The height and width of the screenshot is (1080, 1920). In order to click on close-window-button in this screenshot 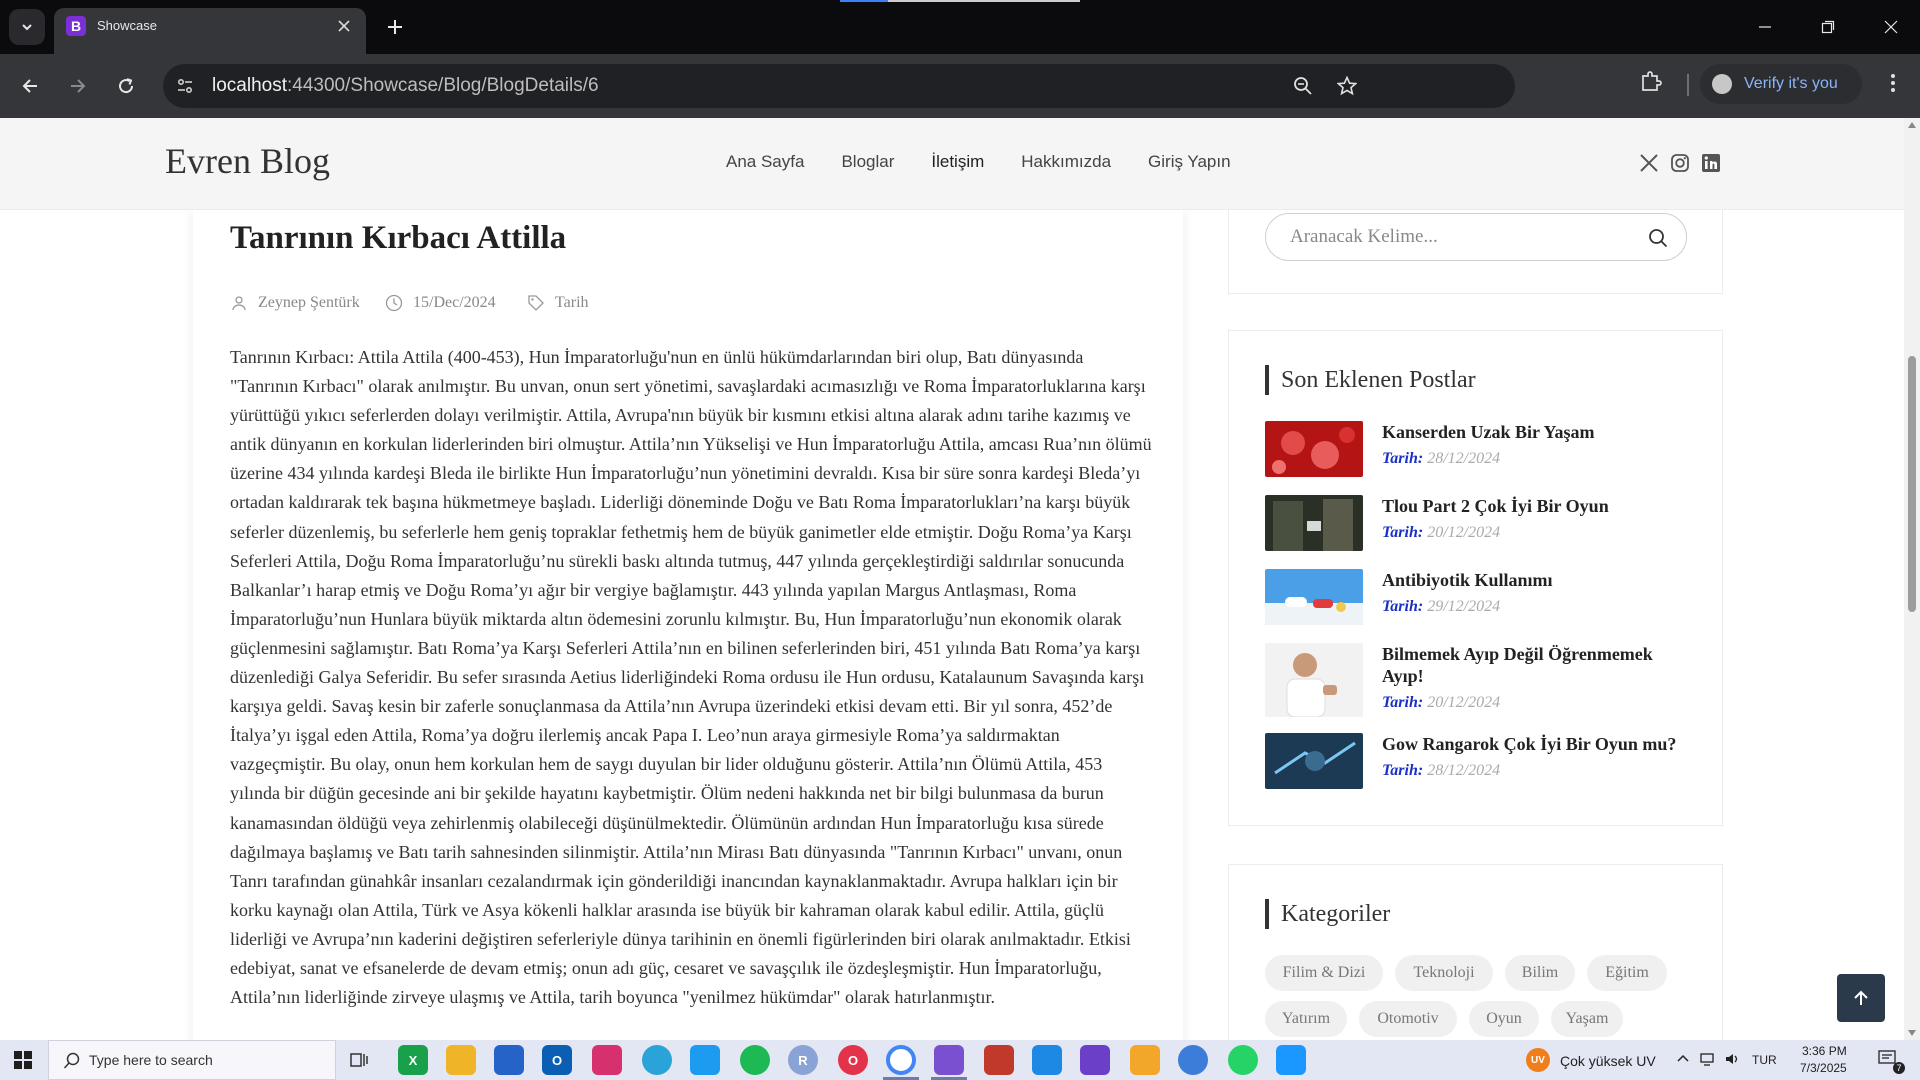, I will do `click(1891, 27)`.